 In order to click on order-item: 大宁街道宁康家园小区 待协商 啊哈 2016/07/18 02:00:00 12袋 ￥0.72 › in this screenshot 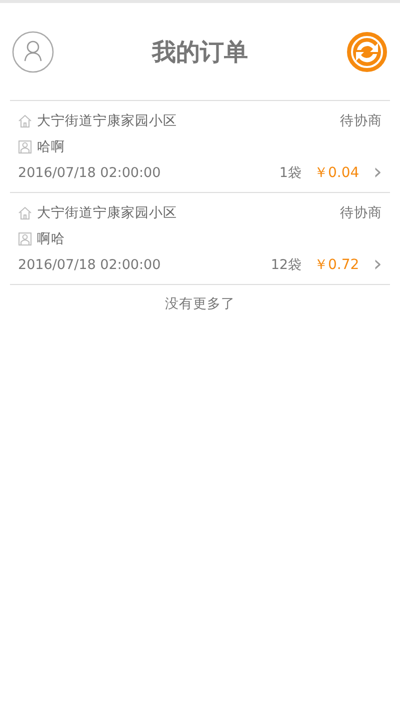, I will do `click(200, 239)`.